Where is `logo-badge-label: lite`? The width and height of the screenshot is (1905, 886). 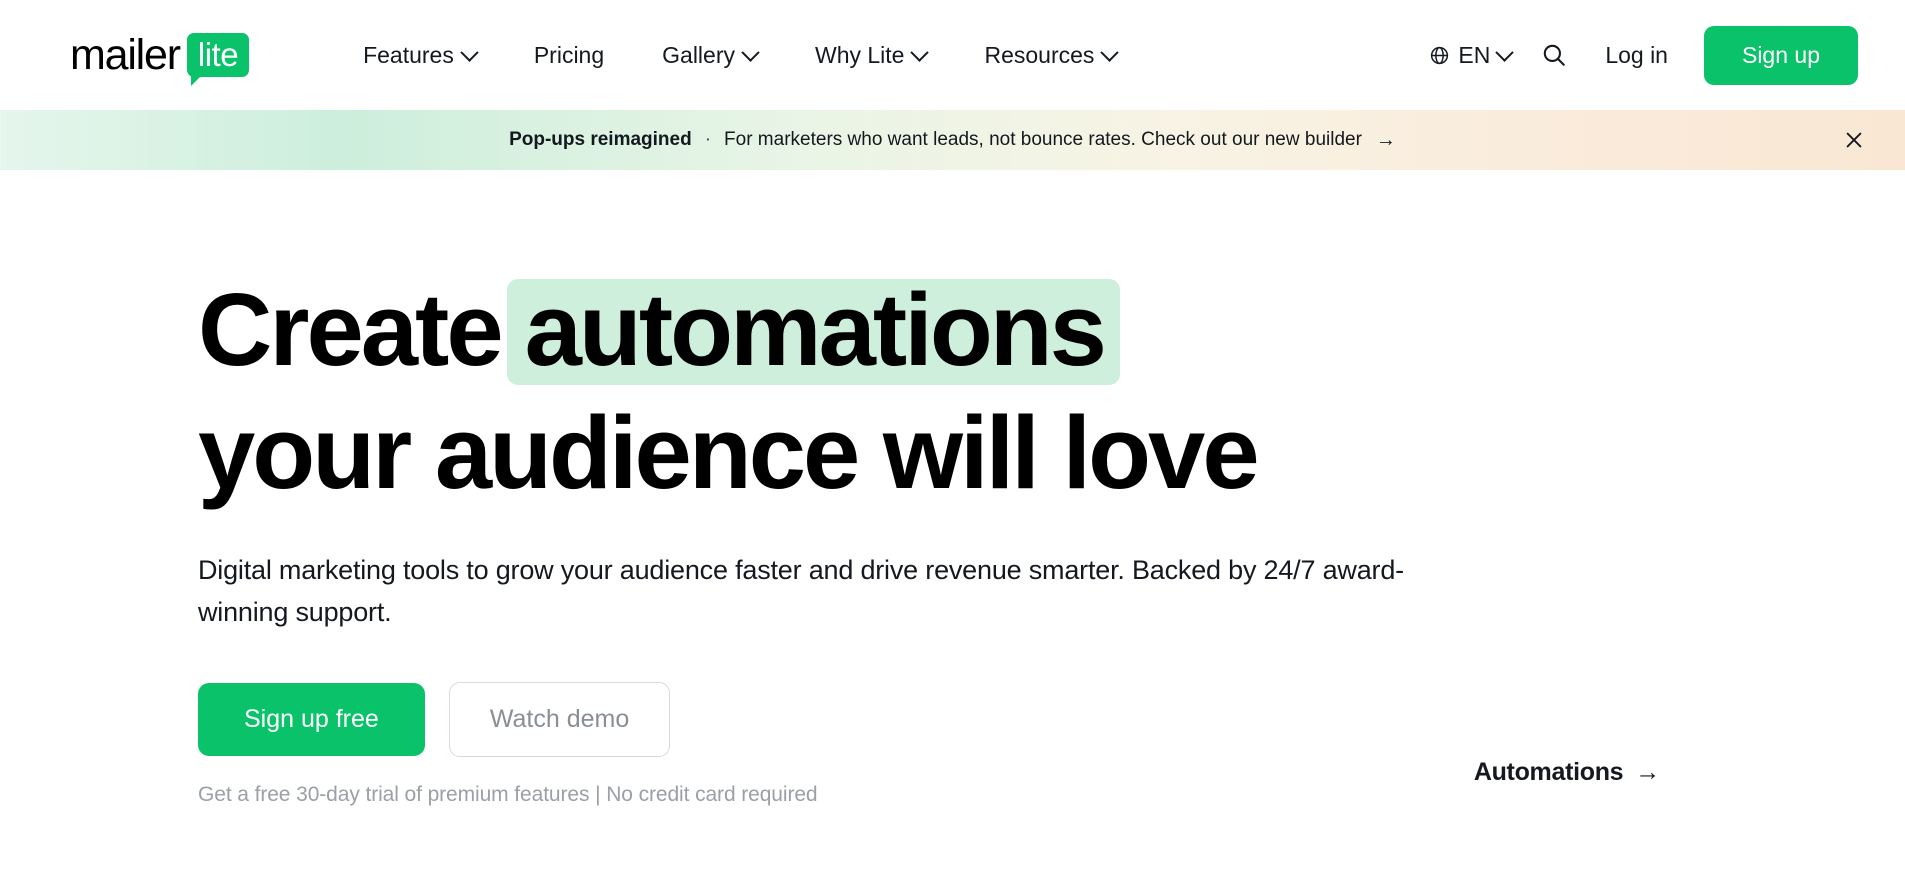 logo-badge-label: lite is located at coordinates (218, 54).